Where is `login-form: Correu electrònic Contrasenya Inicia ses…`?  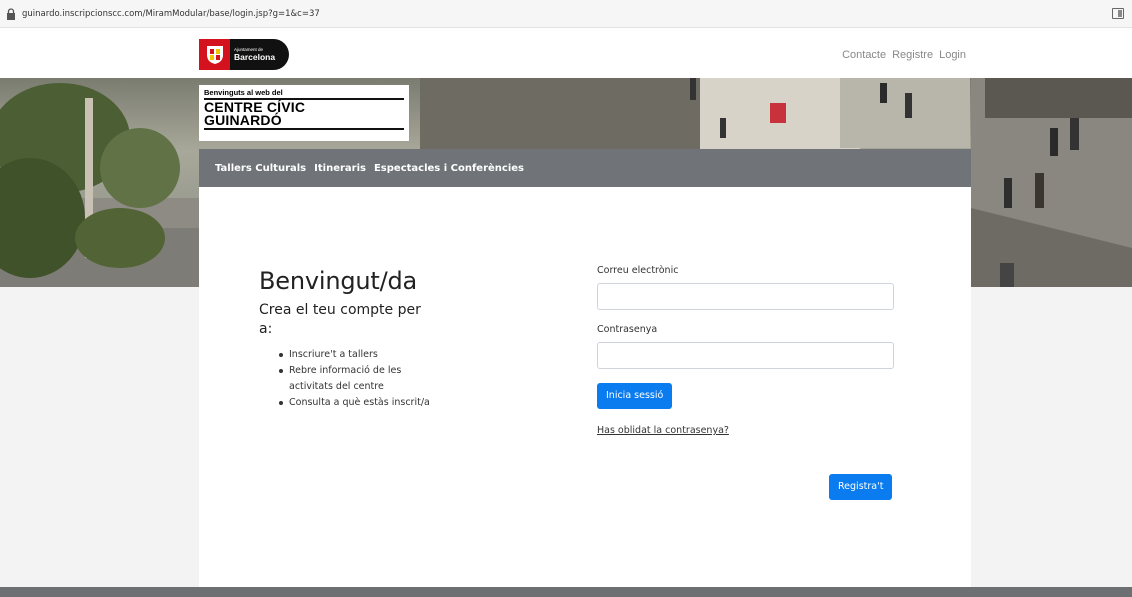 login-form: Correu electrònic Contrasenya Inicia ses… is located at coordinates (745, 350).